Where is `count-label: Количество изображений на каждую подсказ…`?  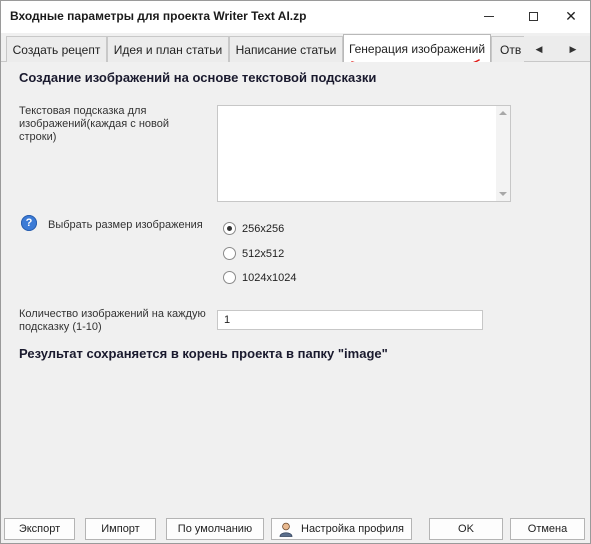
count-label: Количество изображений на каждую подсказ… is located at coordinates (112, 320).